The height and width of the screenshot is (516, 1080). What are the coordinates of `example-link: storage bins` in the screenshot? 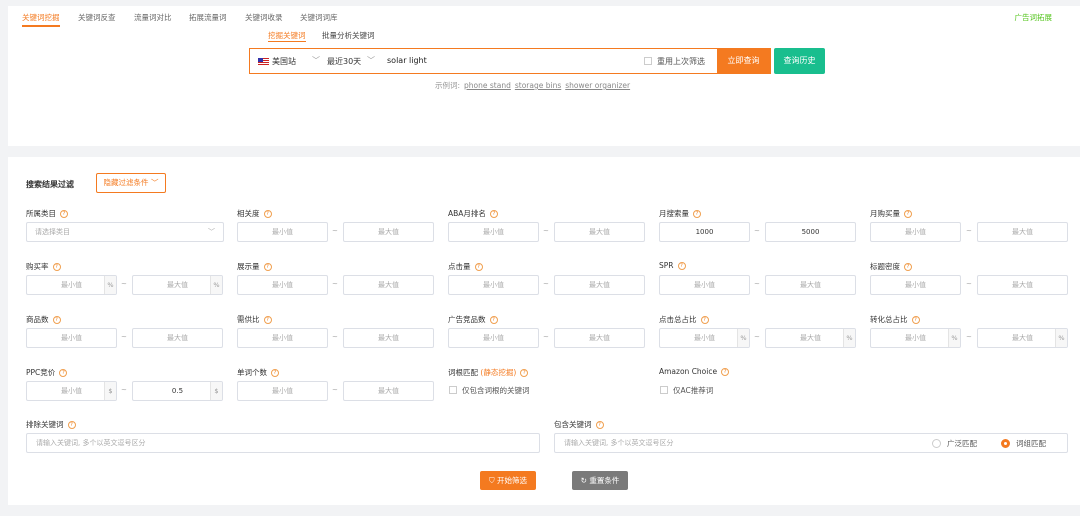 It's located at (538, 85).